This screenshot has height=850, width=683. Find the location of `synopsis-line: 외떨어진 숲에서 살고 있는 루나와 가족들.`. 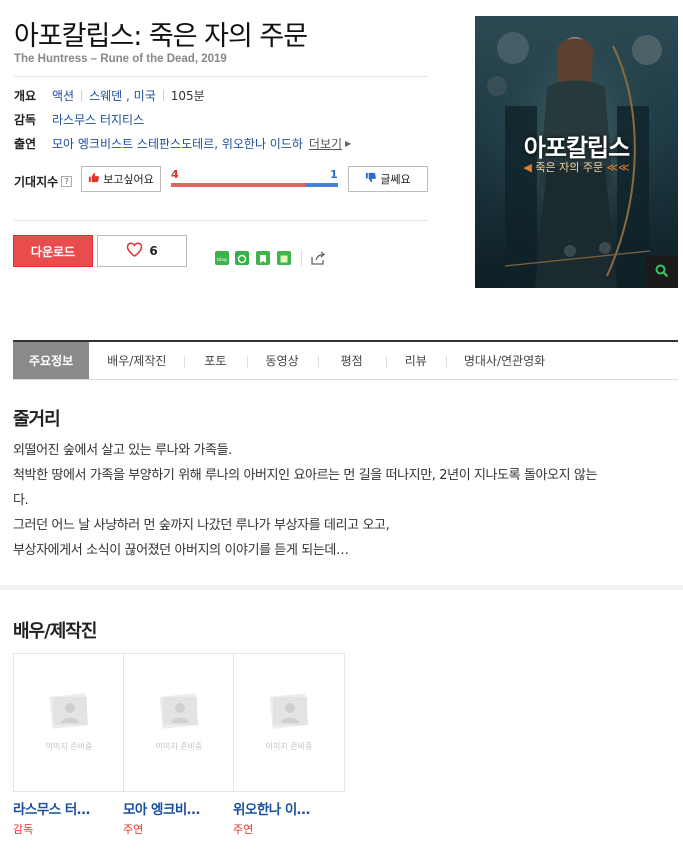

synopsis-line: 외떨어진 숲에서 살고 있는 루나와 가족들. is located at coordinates (122, 450).